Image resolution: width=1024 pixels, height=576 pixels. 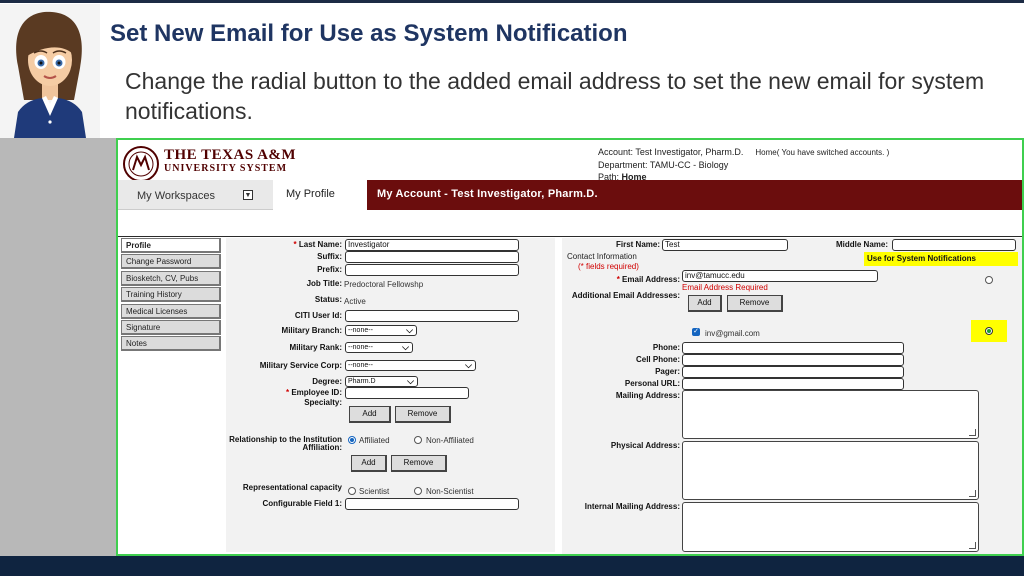 I want to click on side-item-profile: Profile, so click(x=171, y=245).